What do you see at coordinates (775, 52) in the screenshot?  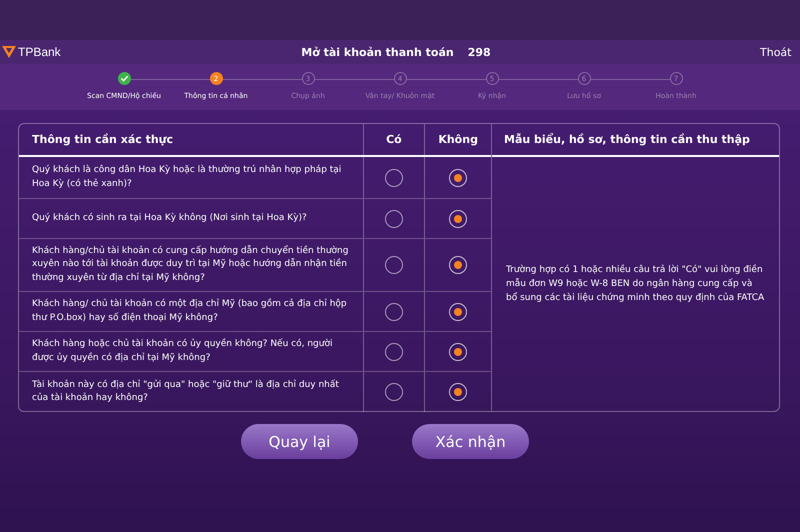 I see `exit-link: Thoát` at bounding box center [775, 52].